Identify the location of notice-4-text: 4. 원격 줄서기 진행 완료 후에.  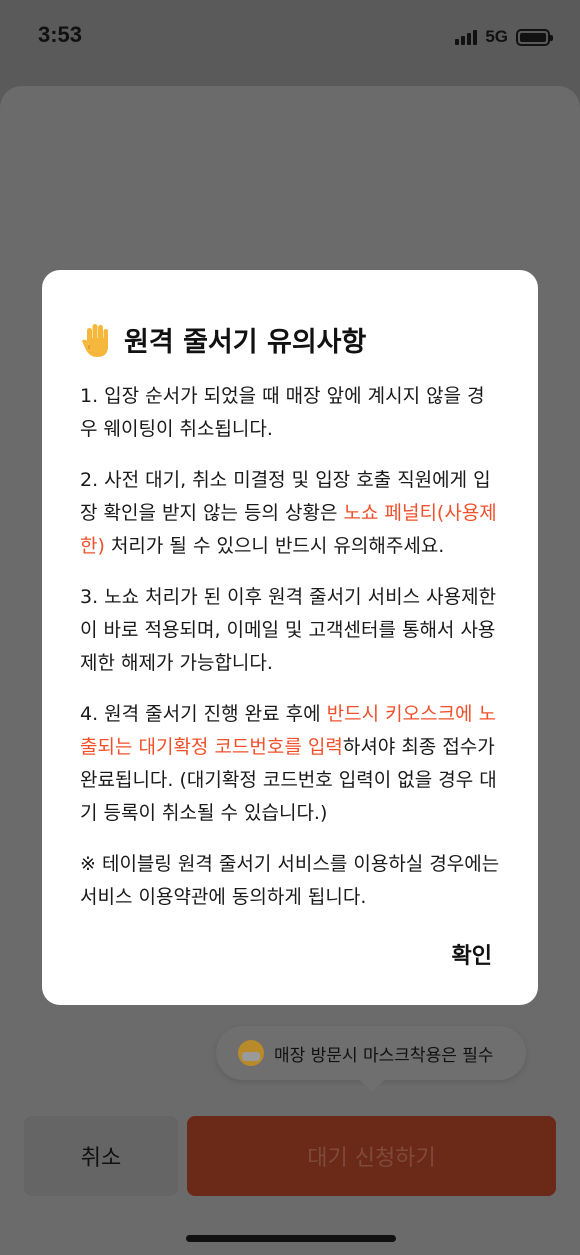
(203, 714).